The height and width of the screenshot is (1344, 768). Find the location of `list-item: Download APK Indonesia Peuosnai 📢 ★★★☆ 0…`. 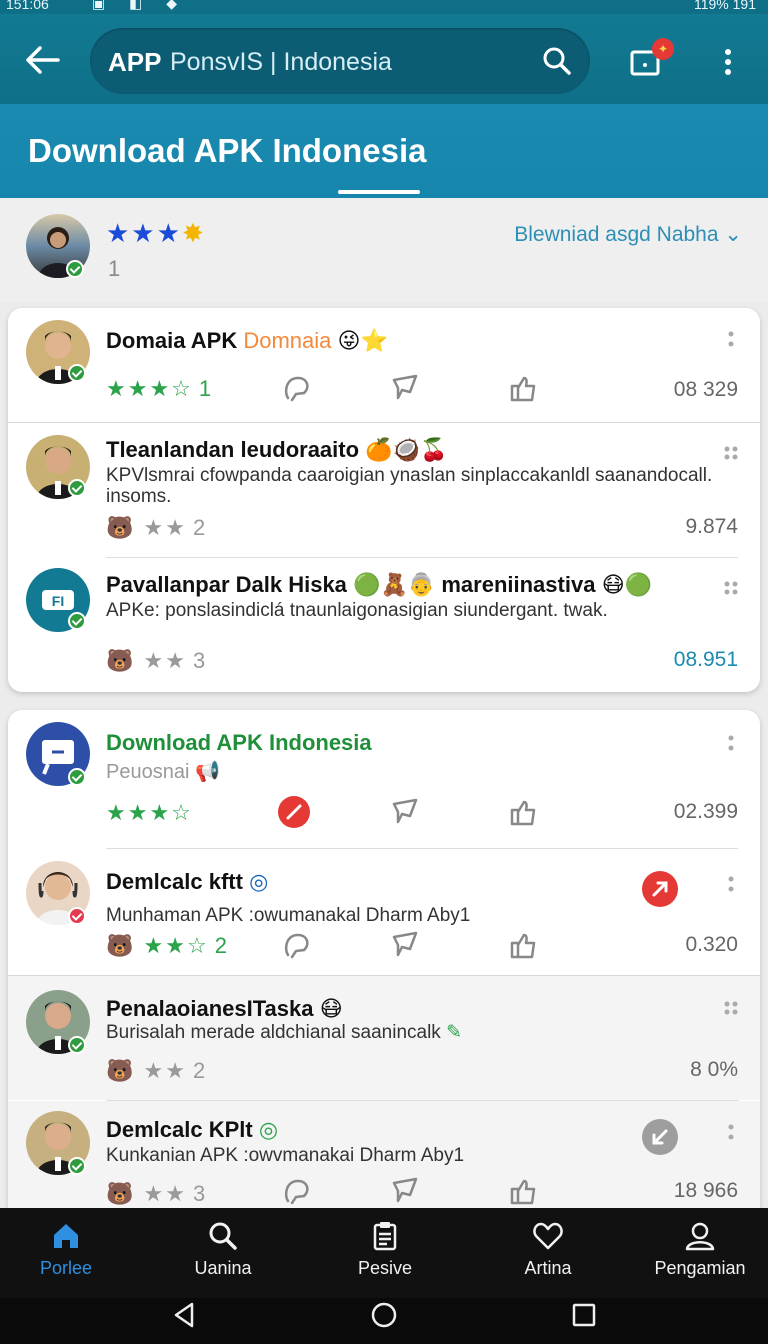

list-item: Download APK Indonesia Peuosnai 📢 ★★★☆ 0… is located at coordinates (384, 779).